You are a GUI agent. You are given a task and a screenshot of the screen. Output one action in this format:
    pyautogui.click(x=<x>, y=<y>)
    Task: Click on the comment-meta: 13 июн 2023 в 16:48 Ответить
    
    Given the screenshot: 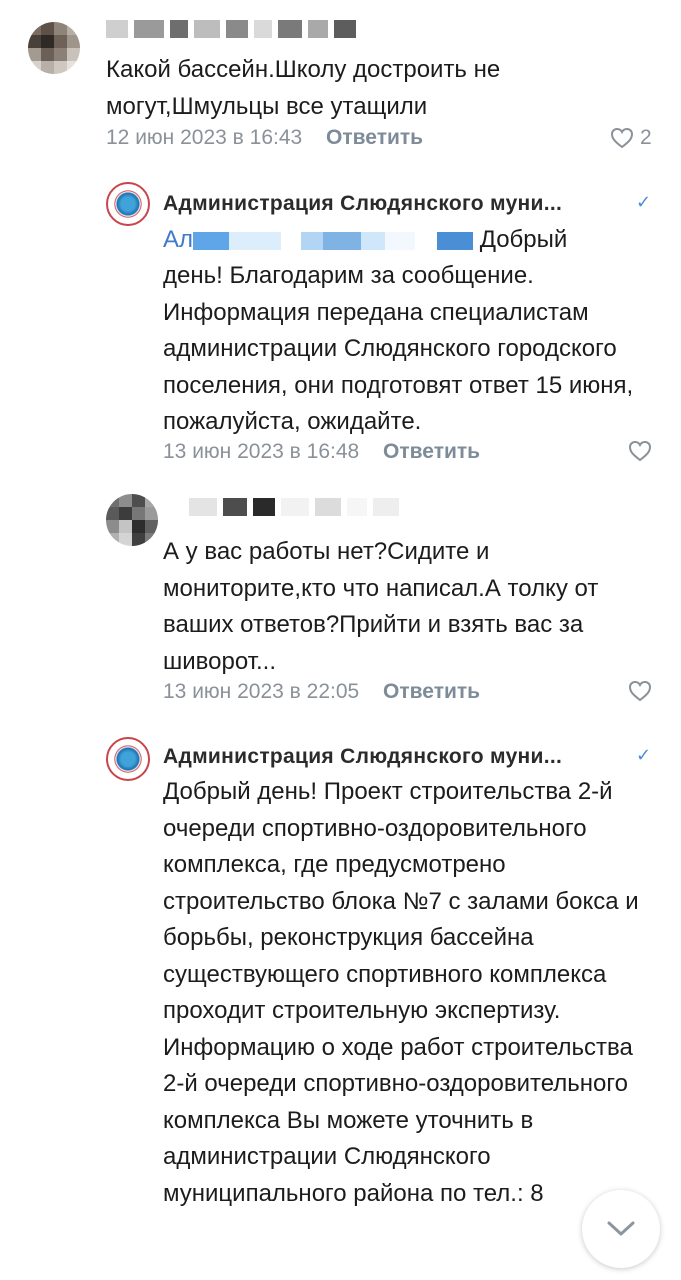 What is the action you would take?
    pyautogui.click(x=321, y=452)
    